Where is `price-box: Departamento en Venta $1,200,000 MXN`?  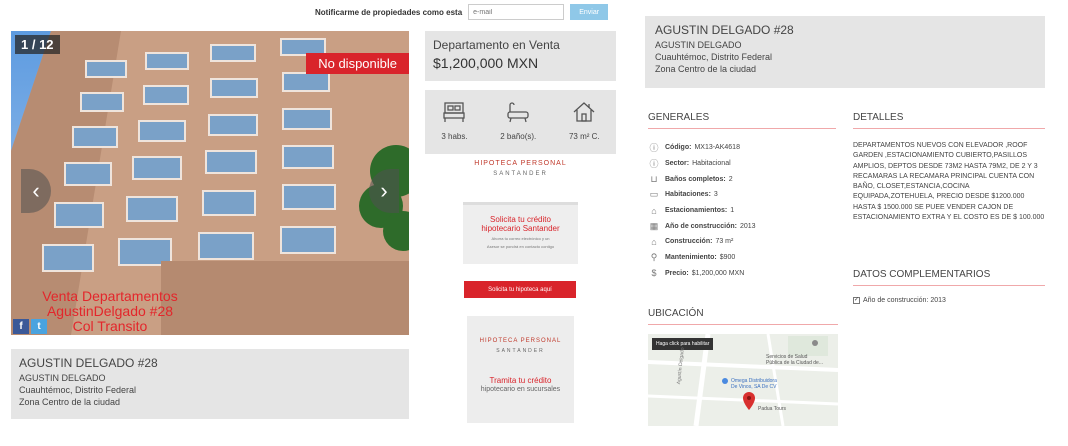
price-box: Departamento en Venta $1,200,000 MXN is located at coordinates (520, 56).